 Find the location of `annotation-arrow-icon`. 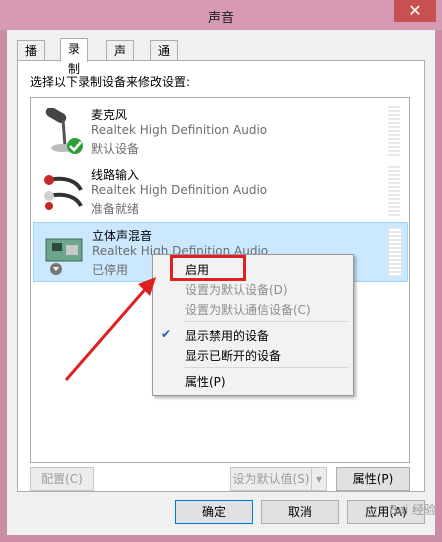

annotation-arrow-icon is located at coordinates (110, 329).